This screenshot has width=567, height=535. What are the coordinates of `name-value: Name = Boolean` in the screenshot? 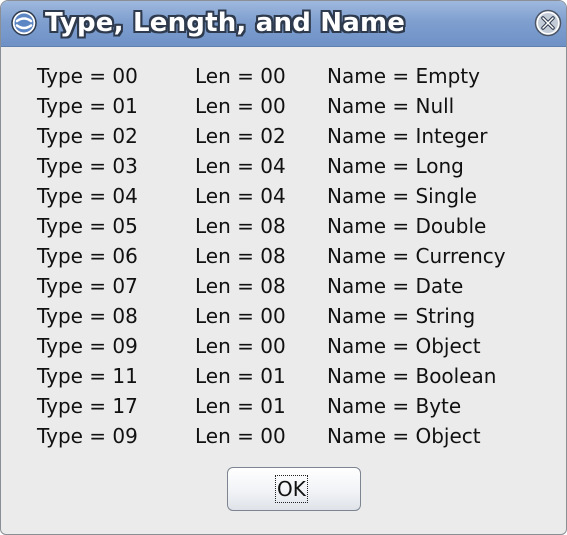 It's located at (412, 376).